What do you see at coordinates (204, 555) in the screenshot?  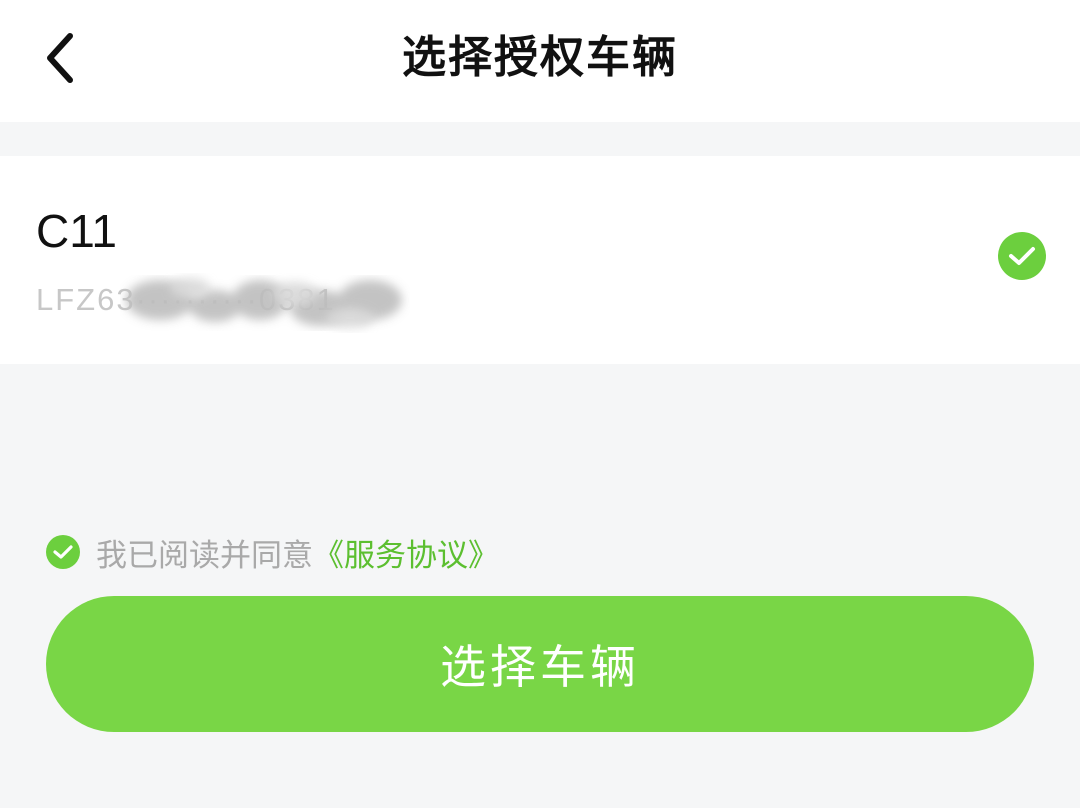 I see `agreement-text: 我已阅读并同意` at bounding box center [204, 555].